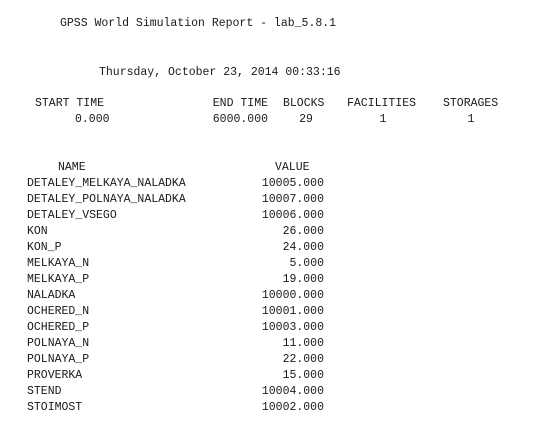  Describe the element at coordinates (58, 263) in the screenshot. I see `row-name: MELKAYA_N` at that location.